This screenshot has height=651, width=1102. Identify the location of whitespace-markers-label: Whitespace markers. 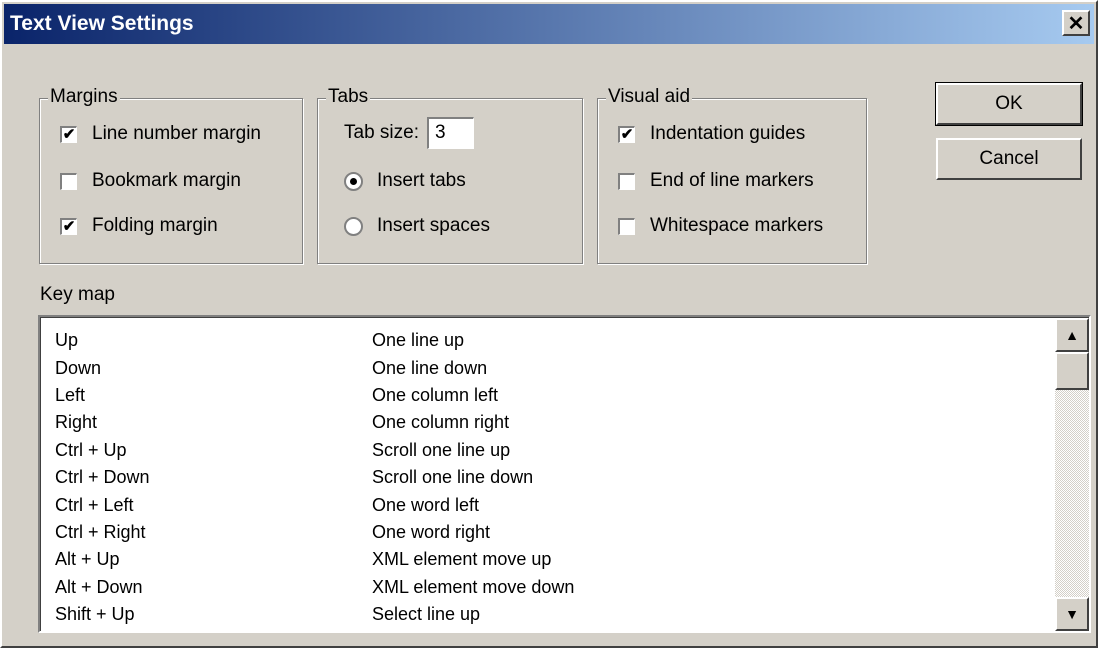
(737, 225).